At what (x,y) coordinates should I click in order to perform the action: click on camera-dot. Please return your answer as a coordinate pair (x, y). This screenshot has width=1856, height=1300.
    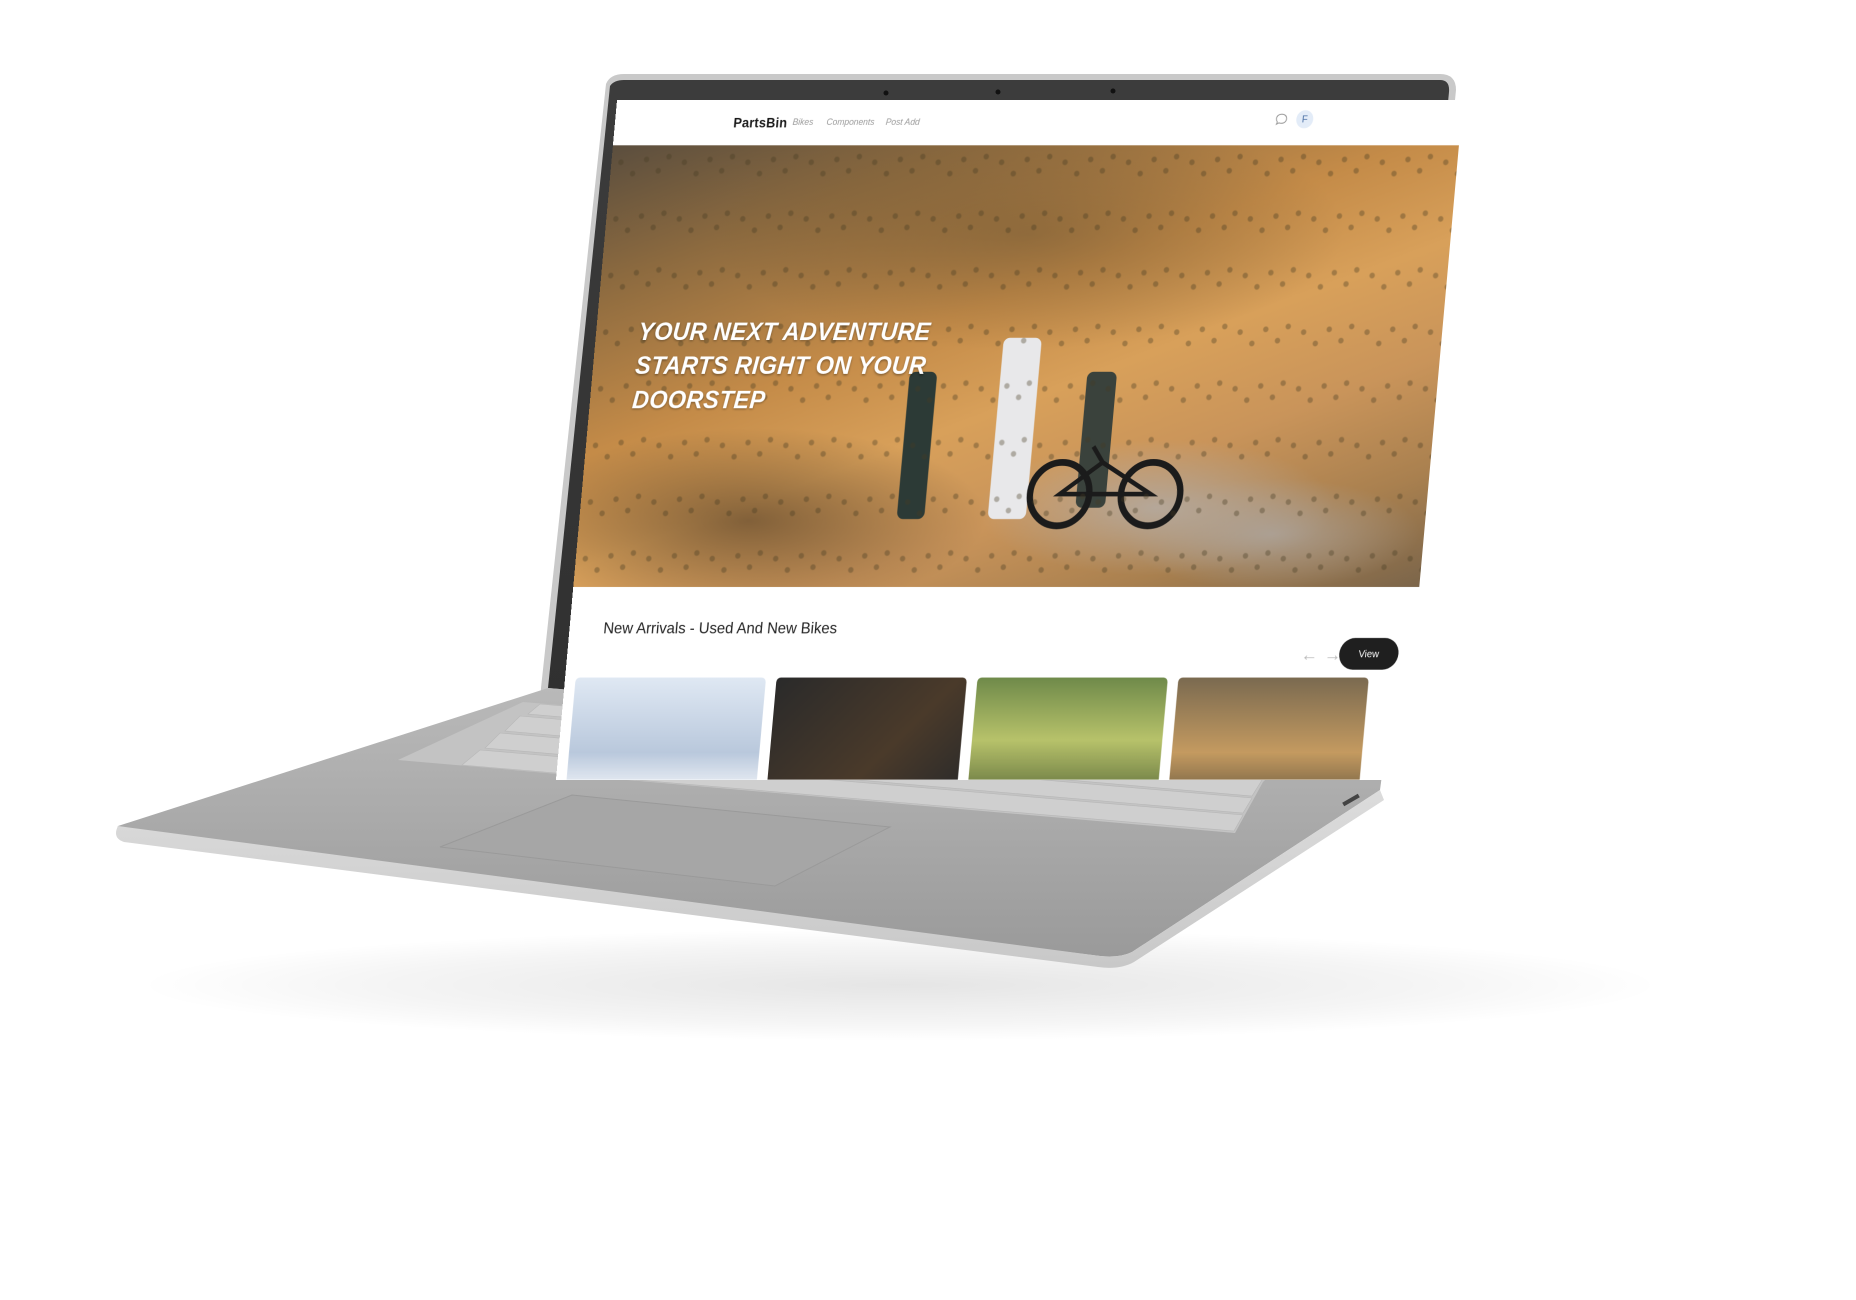
    Looking at the image, I should click on (886, 93).